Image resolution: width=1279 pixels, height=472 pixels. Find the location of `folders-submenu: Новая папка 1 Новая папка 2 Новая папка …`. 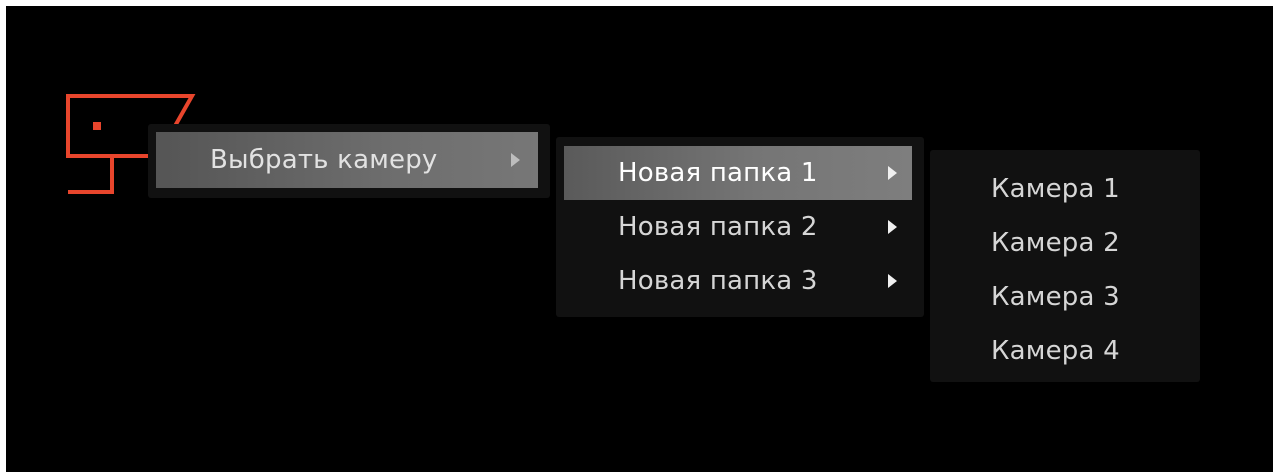

folders-submenu: Новая папка 1 Новая папка 2 Новая папка … is located at coordinates (740, 227).